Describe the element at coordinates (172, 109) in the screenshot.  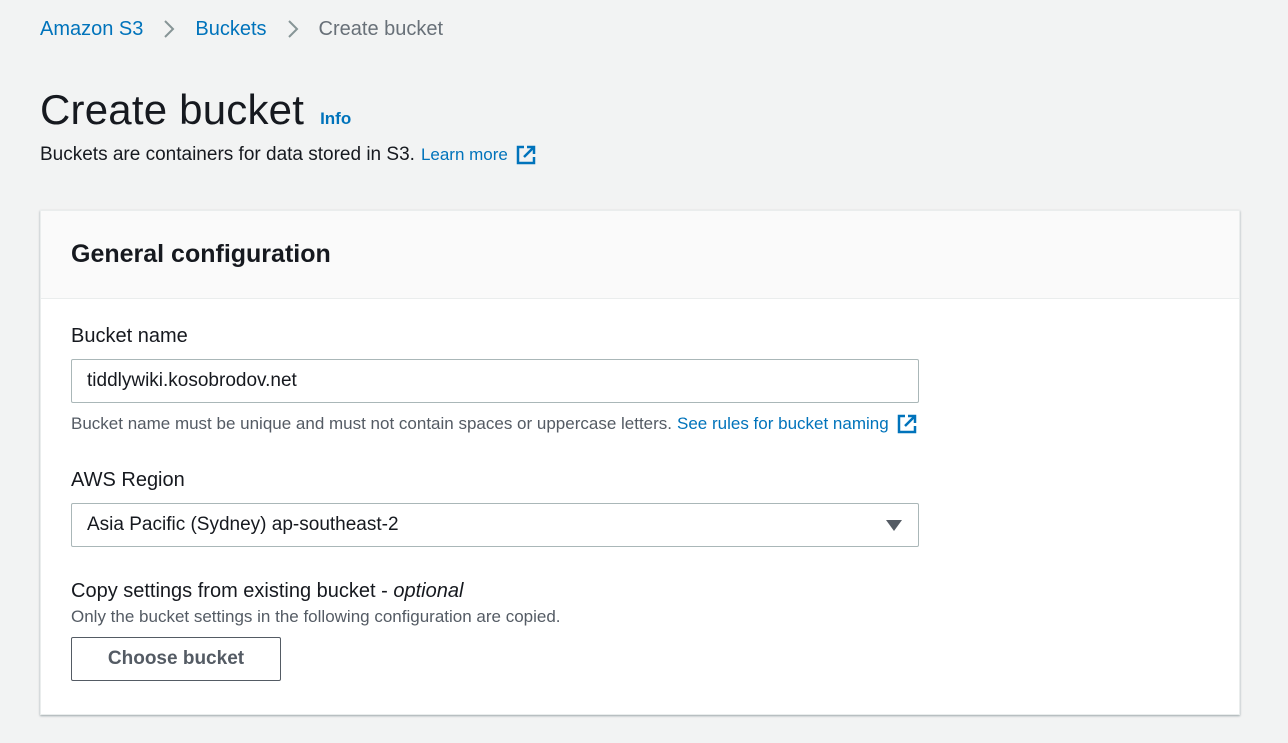
I see `page-title: Create bucket` at that location.